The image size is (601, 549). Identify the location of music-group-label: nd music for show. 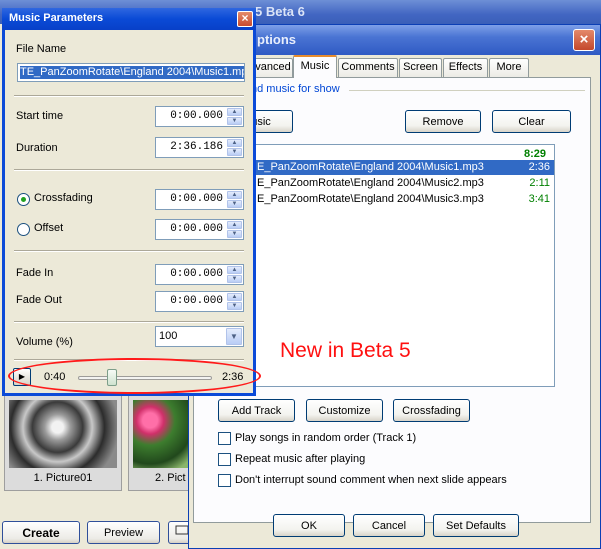
(295, 89).